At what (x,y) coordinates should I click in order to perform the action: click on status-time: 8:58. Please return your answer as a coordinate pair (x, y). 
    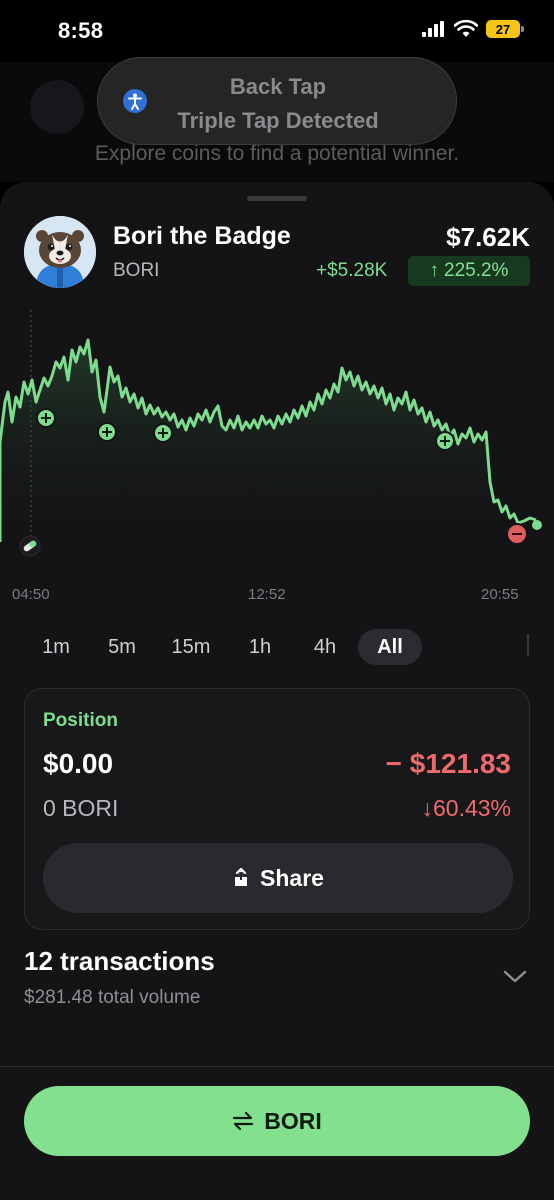
    Looking at the image, I should click on (81, 30).